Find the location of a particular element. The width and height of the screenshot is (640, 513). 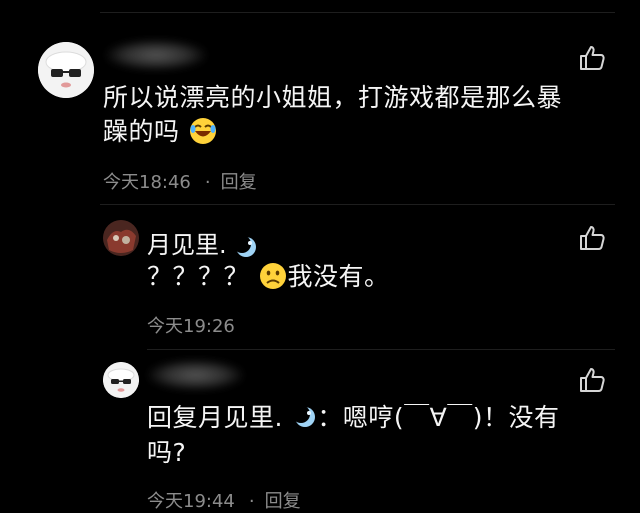

username-row: 月见里. is located at coordinates (202, 242).